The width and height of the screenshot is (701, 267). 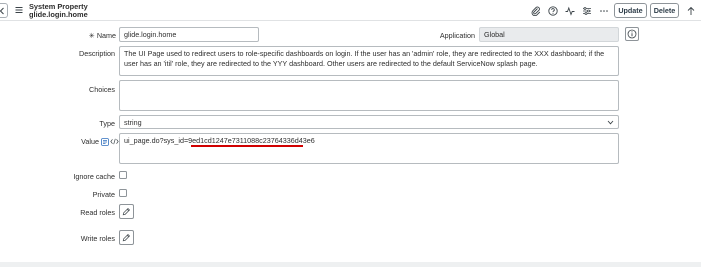 What do you see at coordinates (603, 10) in the screenshot?
I see `more-icon` at bounding box center [603, 10].